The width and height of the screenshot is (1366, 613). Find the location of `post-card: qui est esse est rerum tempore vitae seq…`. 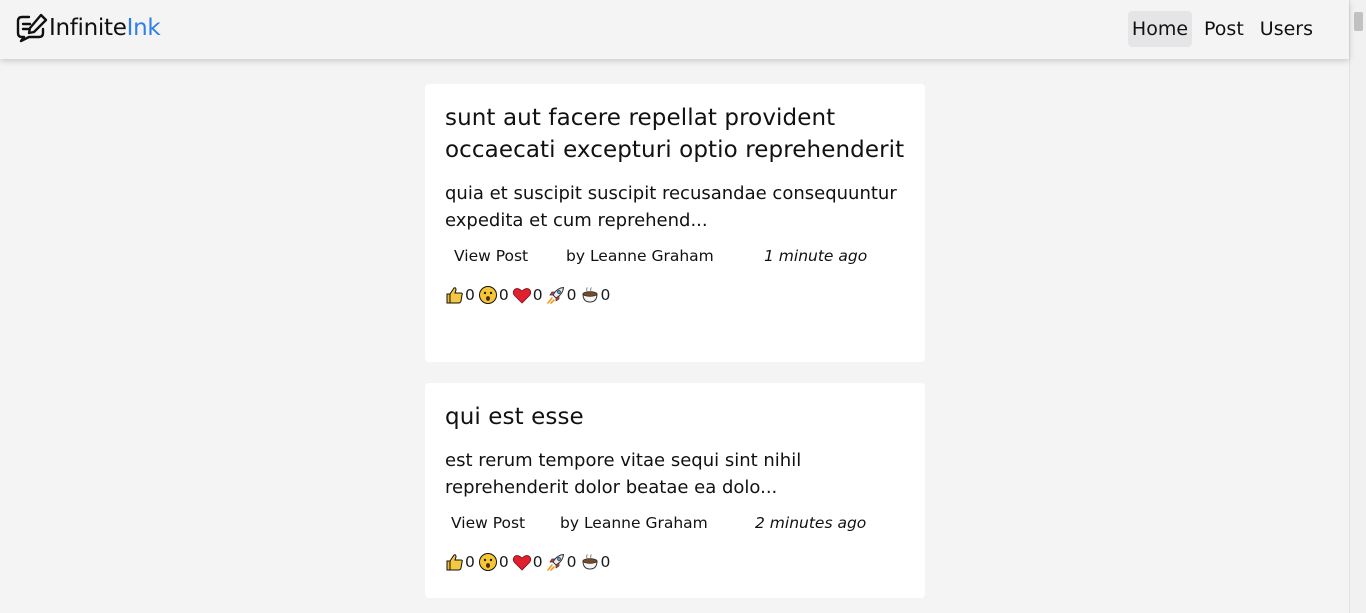

post-card: qui est esse est rerum tempore vitae seq… is located at coordinates (675, 490).